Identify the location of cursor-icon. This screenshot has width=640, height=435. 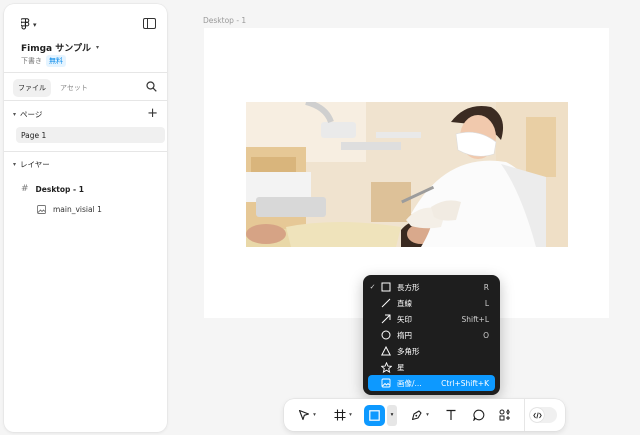
(304, 415).